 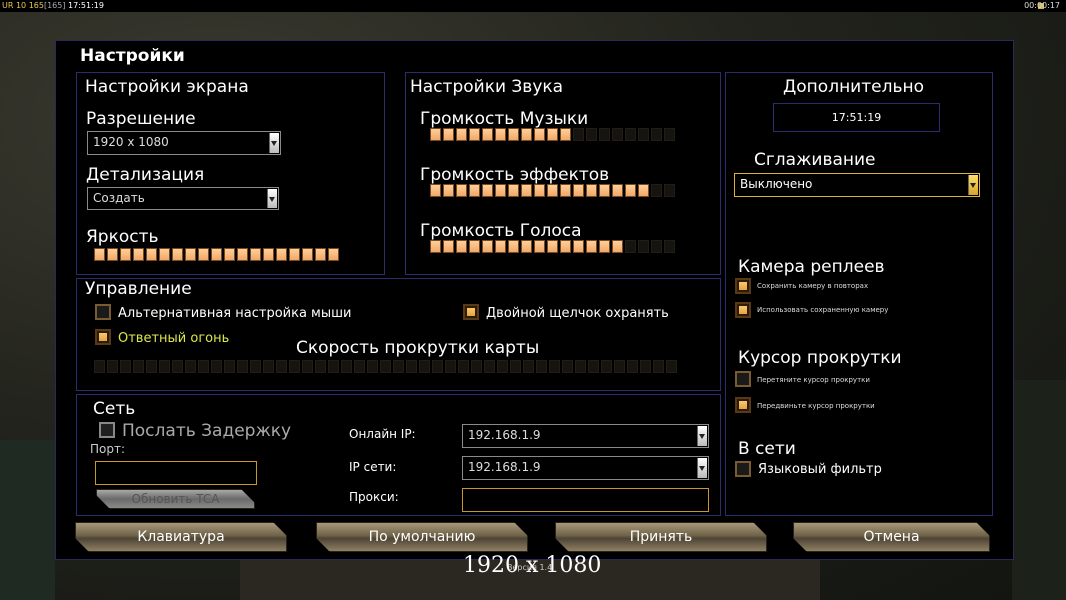 What do you see at coordinates (422, 537) in the screenshot?
I see `defaults-button: По умолчанию` at bounding box center [422, 537].